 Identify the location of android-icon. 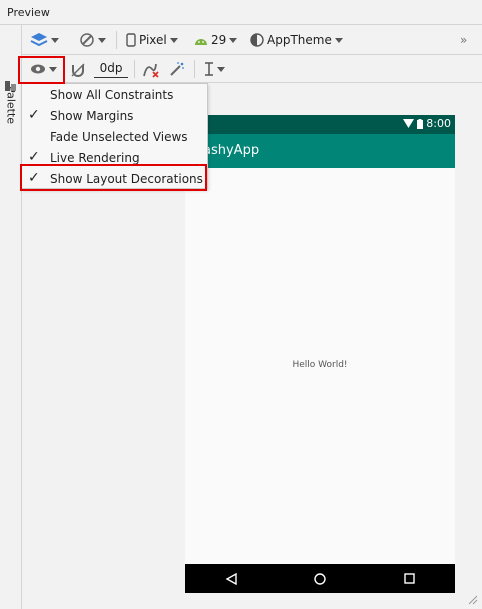
(201, 42).